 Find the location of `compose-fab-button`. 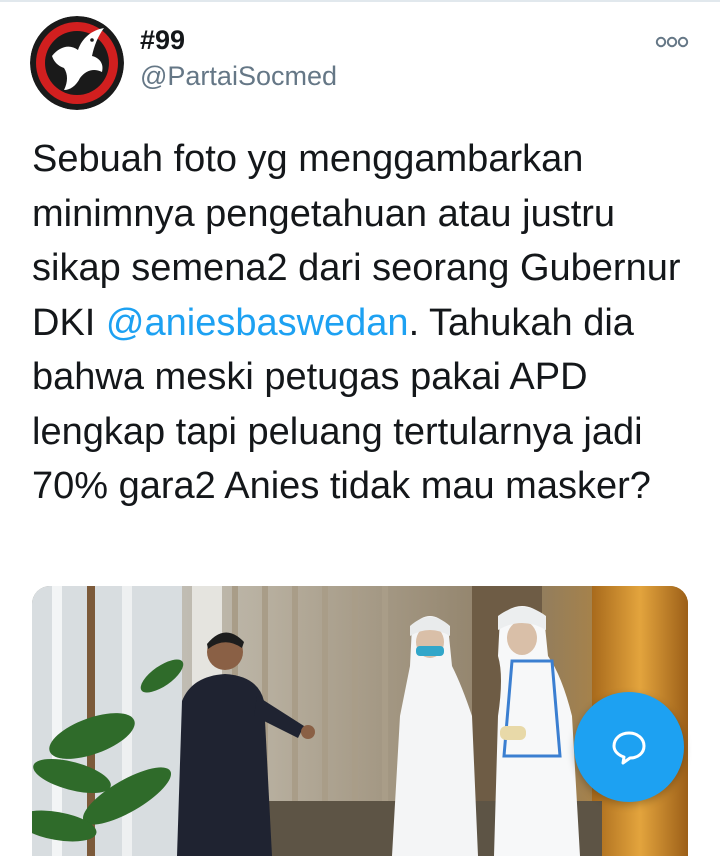

compose-fab-button is located at coordinates (629, 747).